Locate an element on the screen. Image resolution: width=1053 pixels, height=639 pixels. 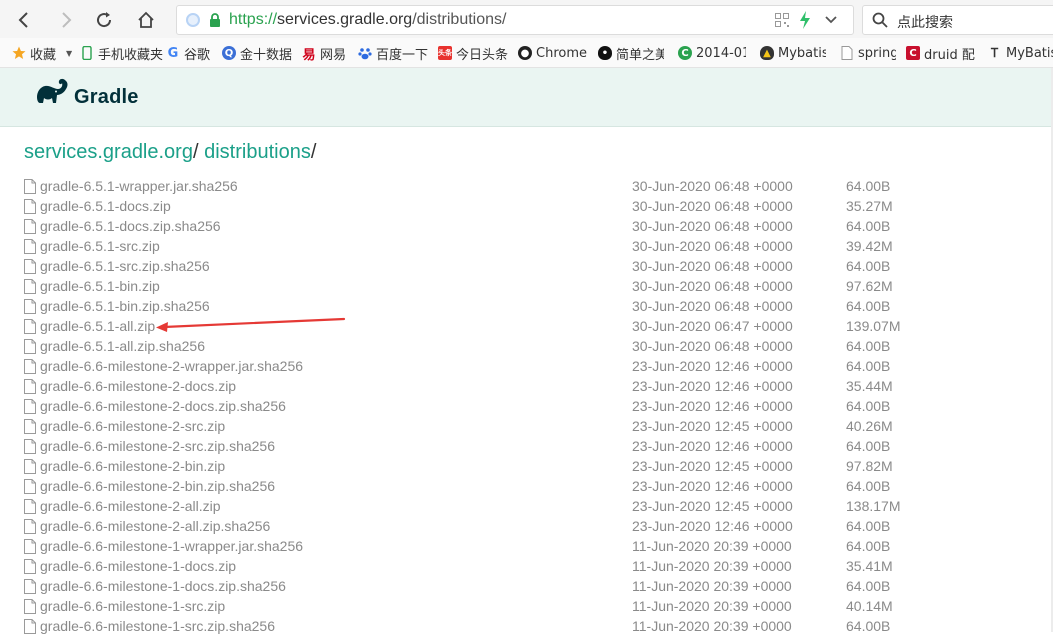
file-link: gradle-6.6-milestone-2-docs.zip.sha256 is located at coordinates (163, 406).